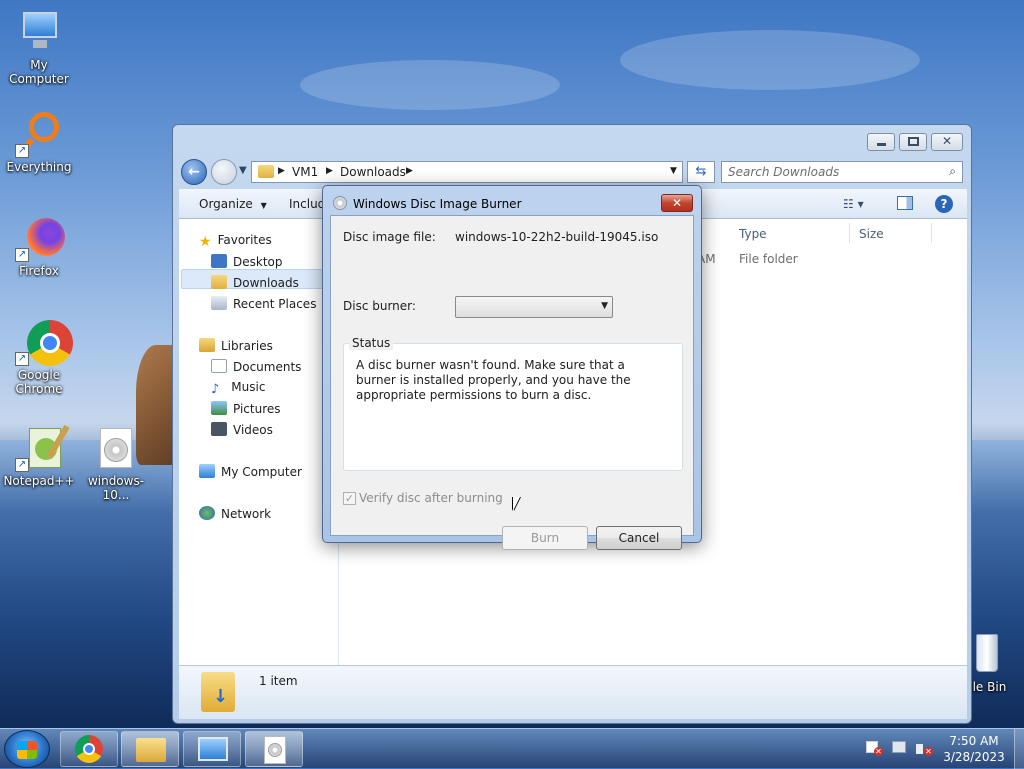 Image resolution: width=1024 pixels, height=769 pixels. Describe the element at coordinates (236, 345) in the screenshot. I see `nav-libraries: Libraries` at that location.